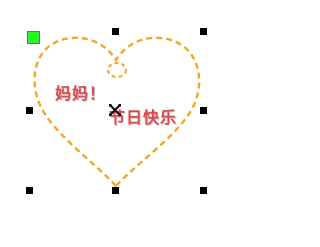 The width and height of the screenshot is (320, 247). I want to click on resize-handle-bottom, so click(115, 190).